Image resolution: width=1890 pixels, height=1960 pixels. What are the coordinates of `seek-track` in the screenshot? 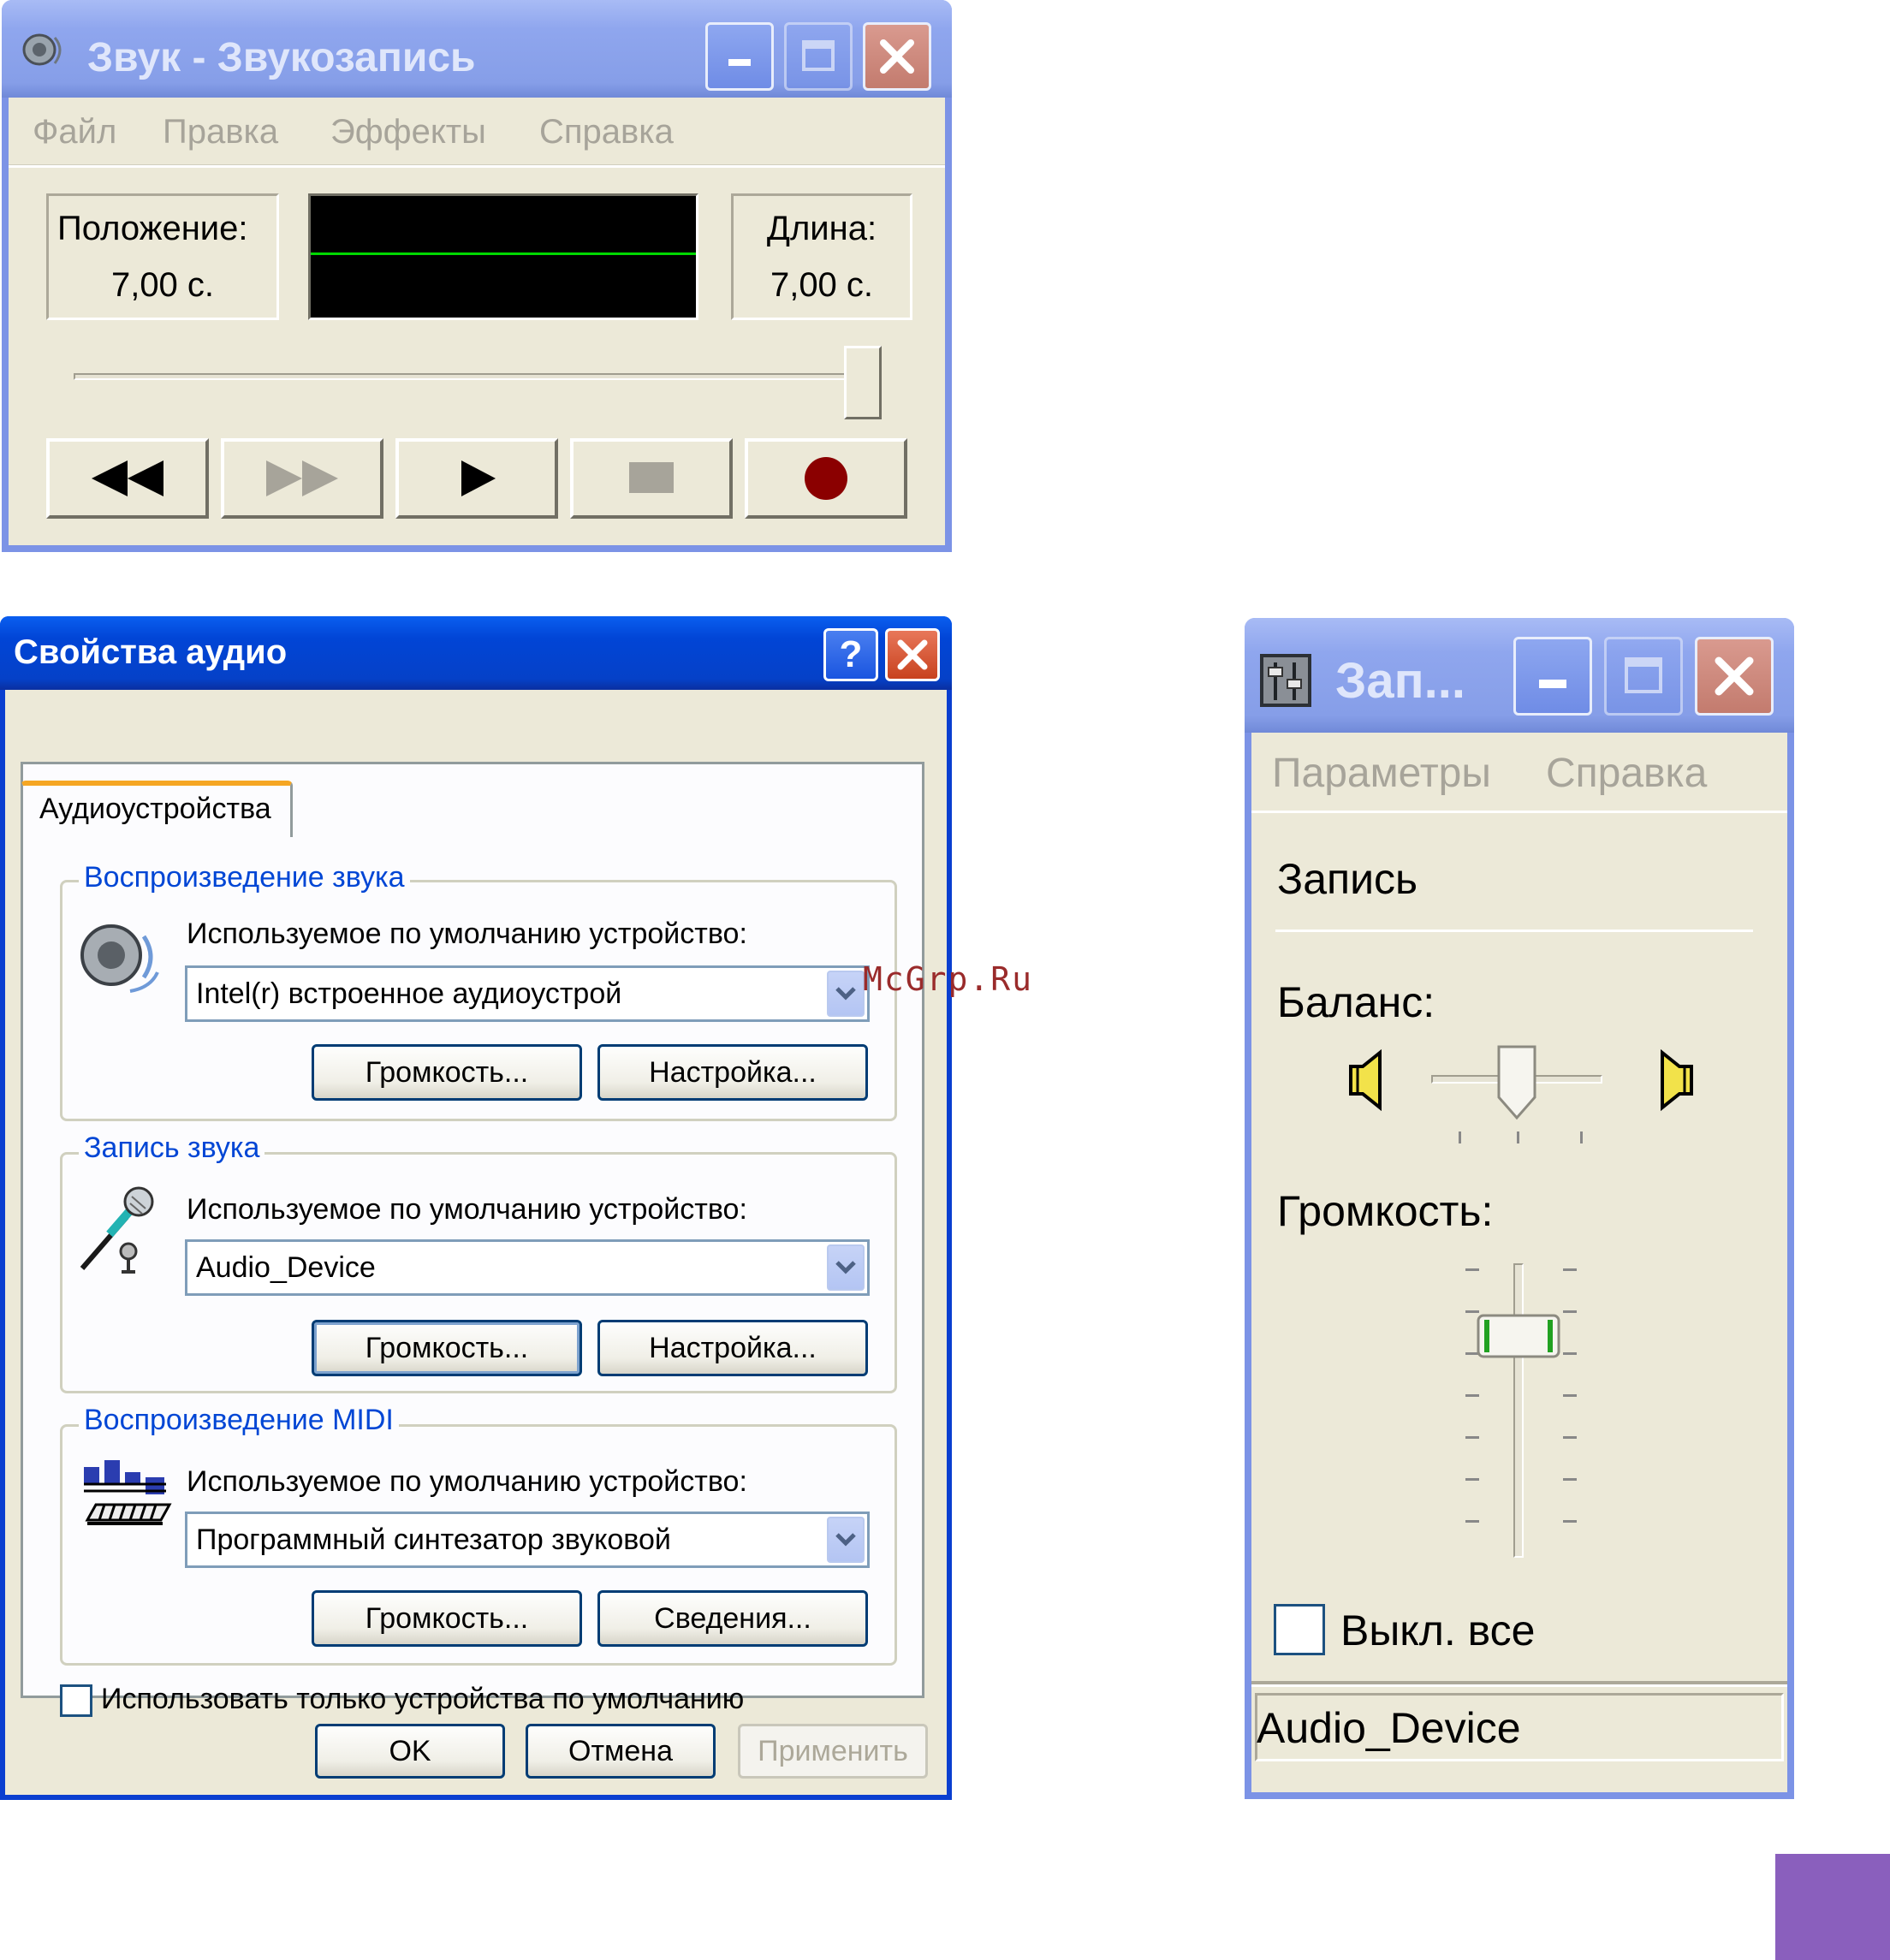 It's located at (472, 376).